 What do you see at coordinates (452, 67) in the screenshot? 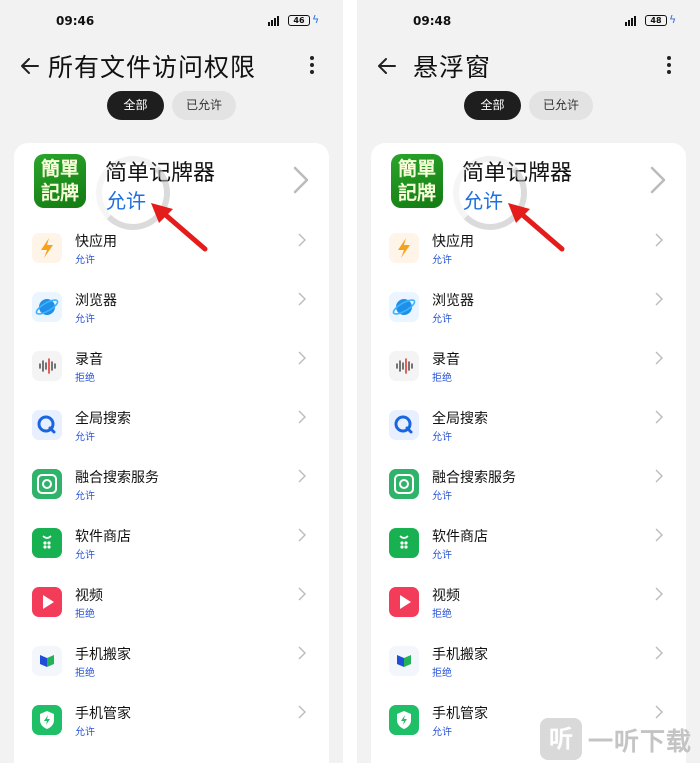
I see `page-title: 悬浮窗` at bounding box center [452, 67].